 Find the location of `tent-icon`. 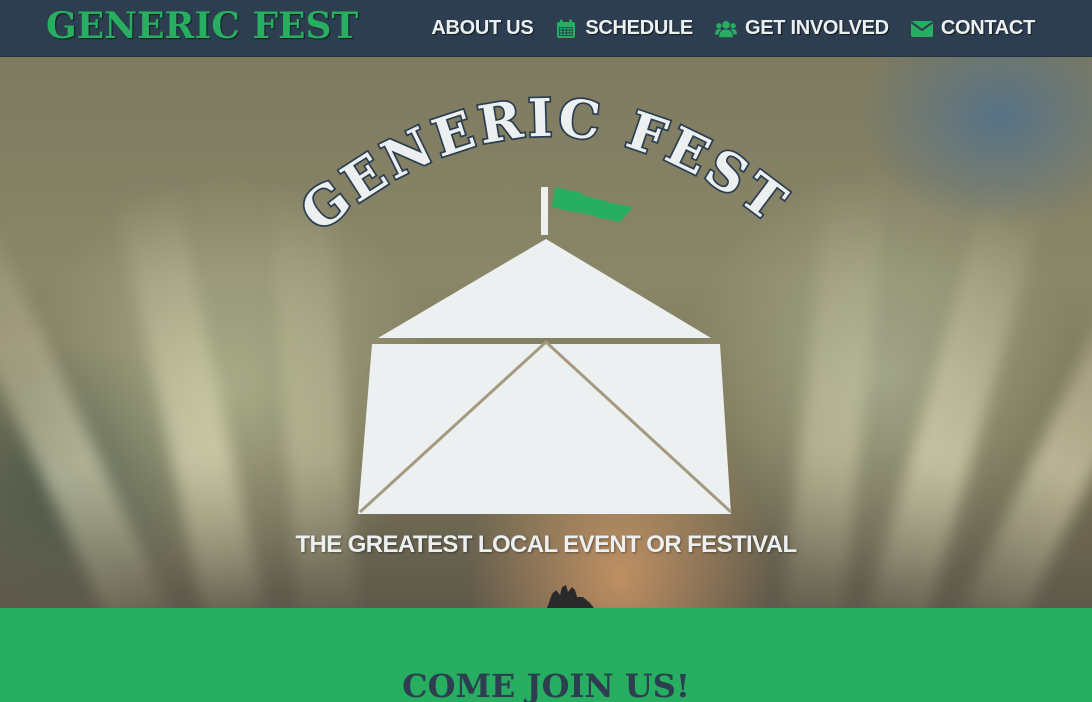

tent-icon is located at coordinates (545, 376).